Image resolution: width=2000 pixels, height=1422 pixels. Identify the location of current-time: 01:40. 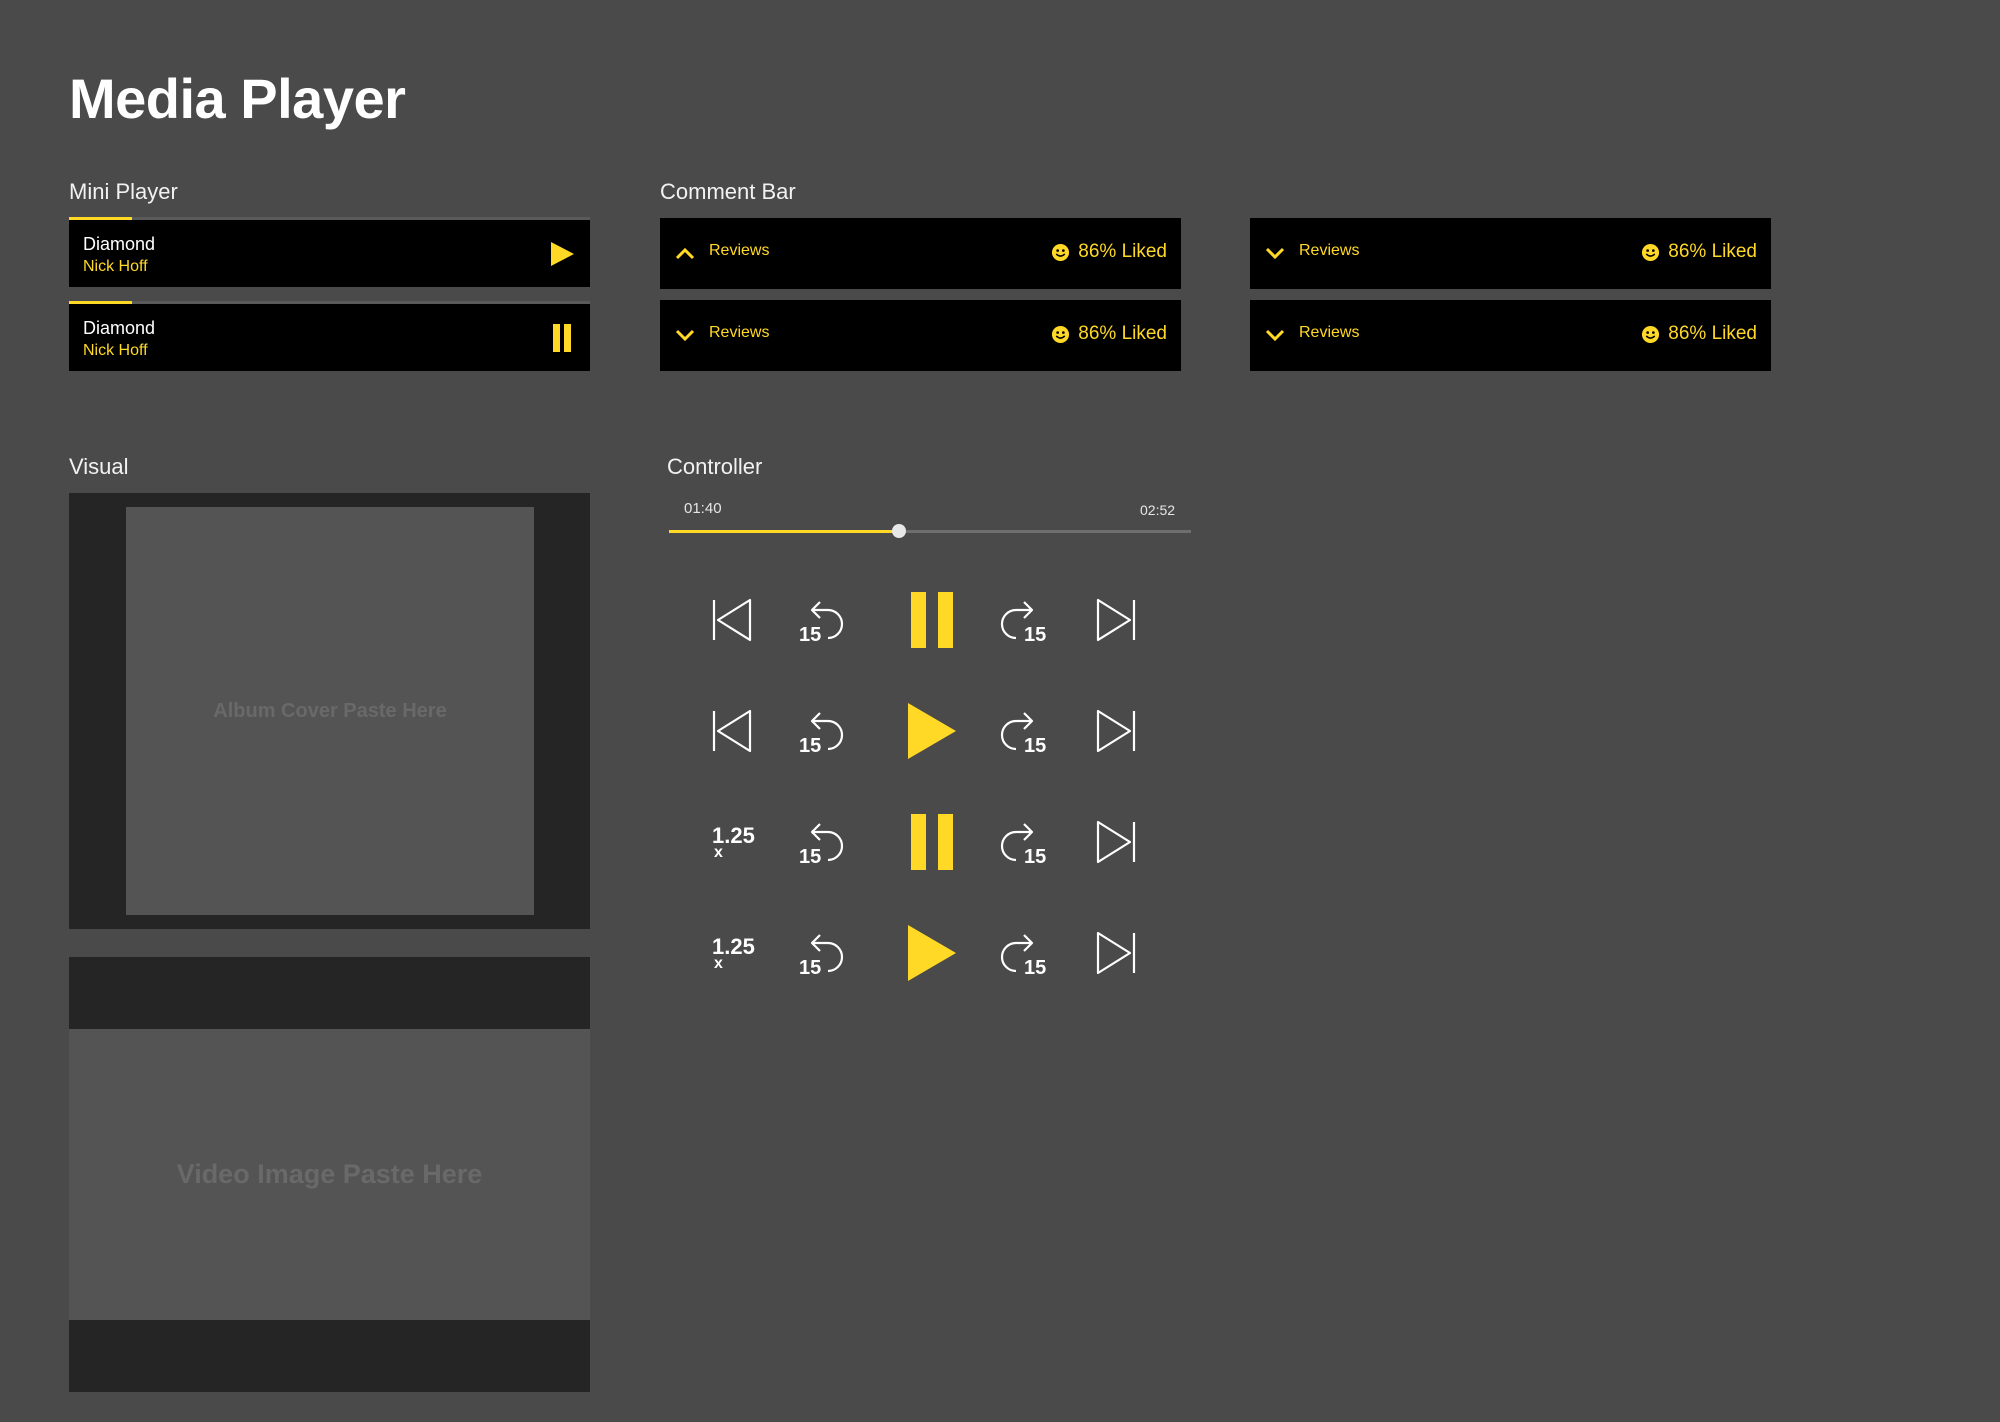
(703, 508).